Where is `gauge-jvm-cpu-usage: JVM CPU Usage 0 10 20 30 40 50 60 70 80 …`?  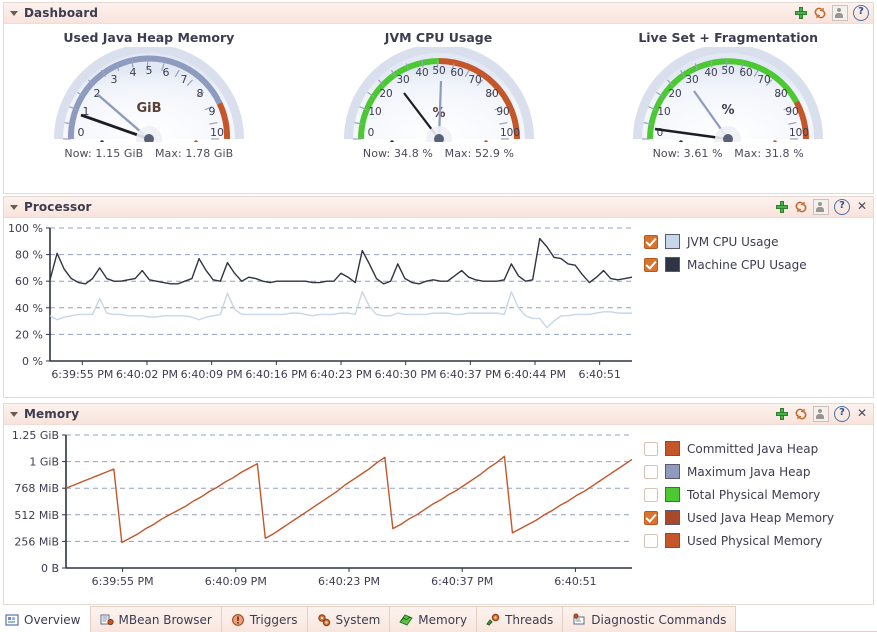 gauge-jvm-cpu-usage: JVM CPU Usage 0 10 20 30 40 50 60 70 80 … is located at coordinates (439, 108).